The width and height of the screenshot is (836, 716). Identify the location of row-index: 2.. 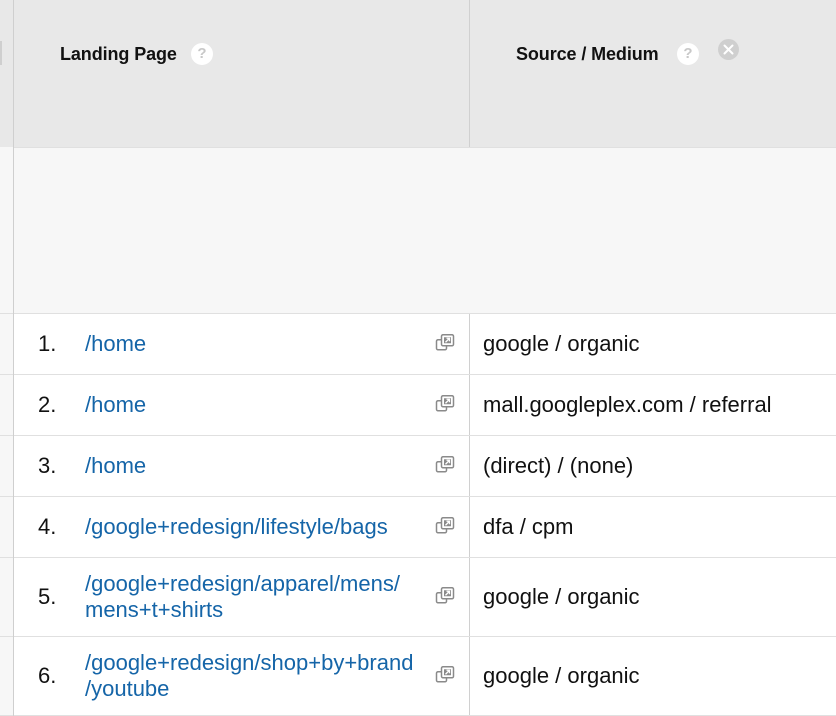
(47, 404).